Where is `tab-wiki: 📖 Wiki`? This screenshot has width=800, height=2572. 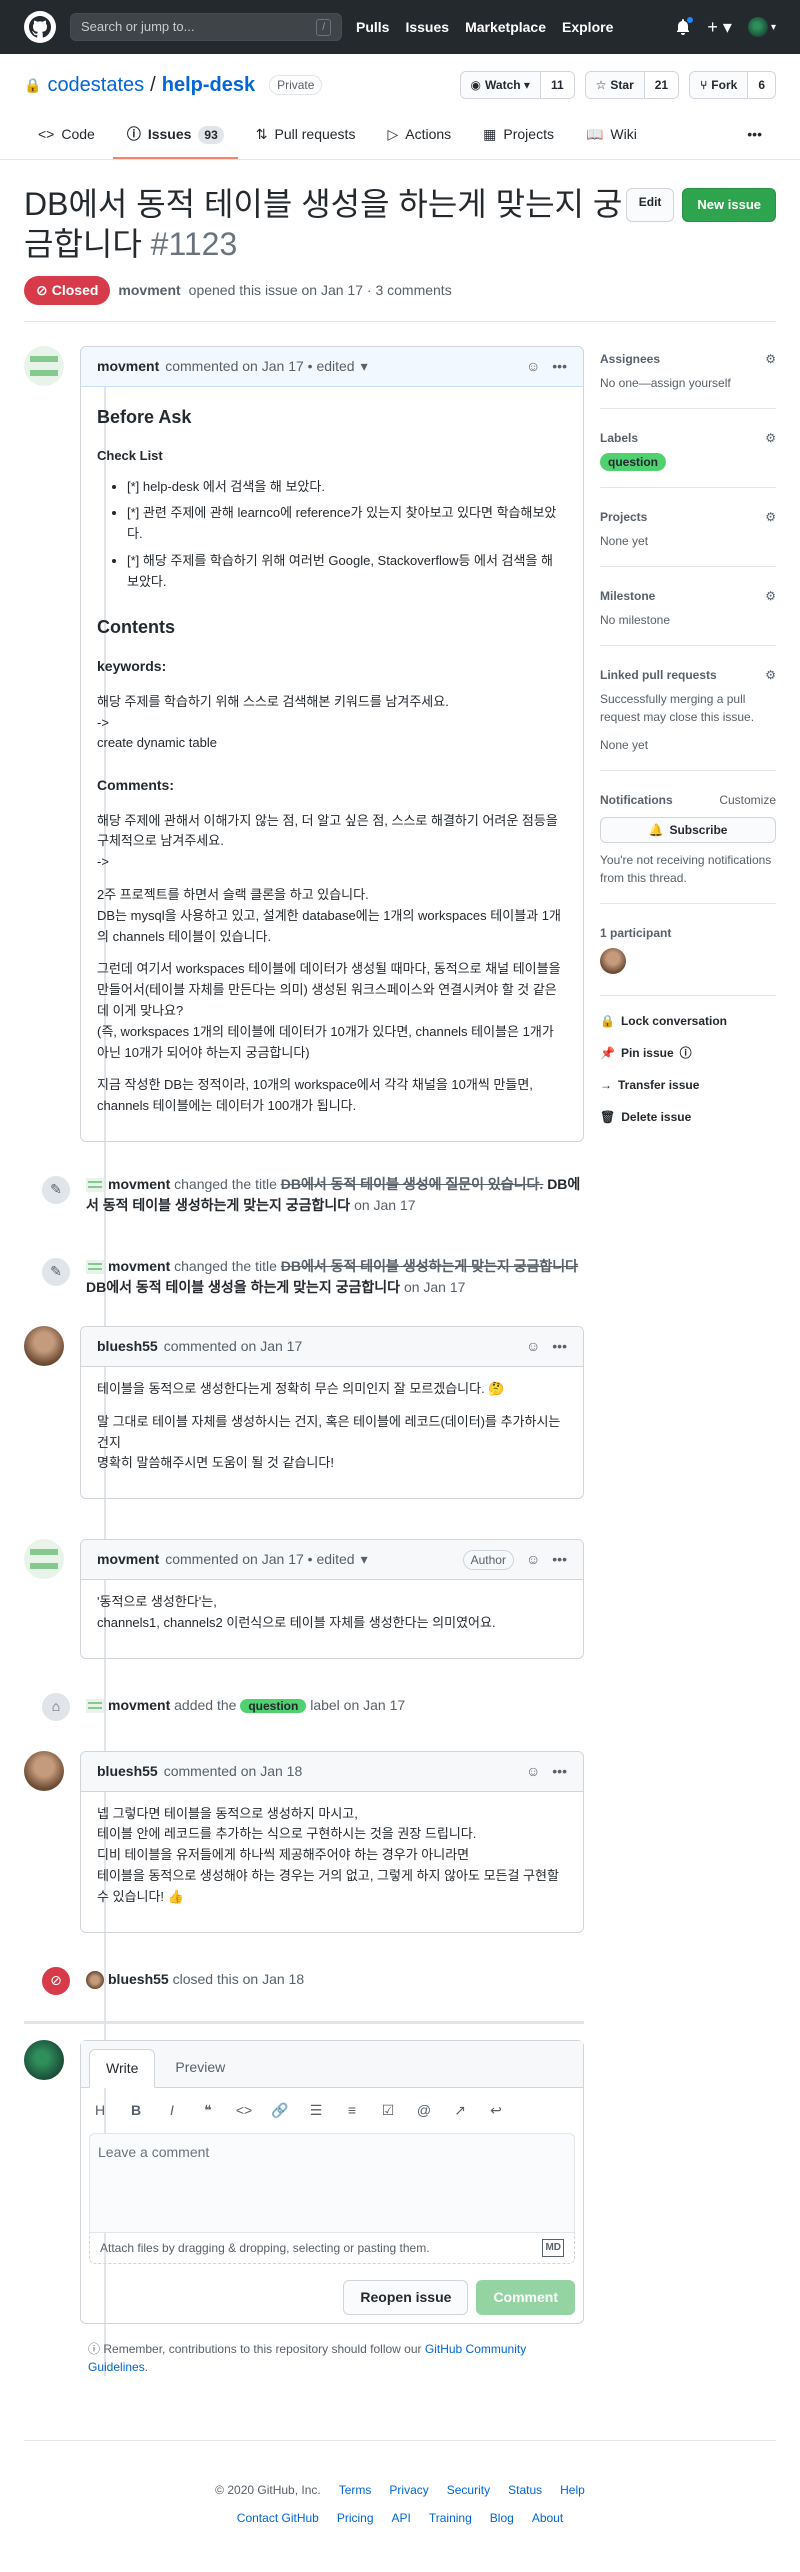 tab-wiki: 📖 Wiki is located at coordinates (611, 137).